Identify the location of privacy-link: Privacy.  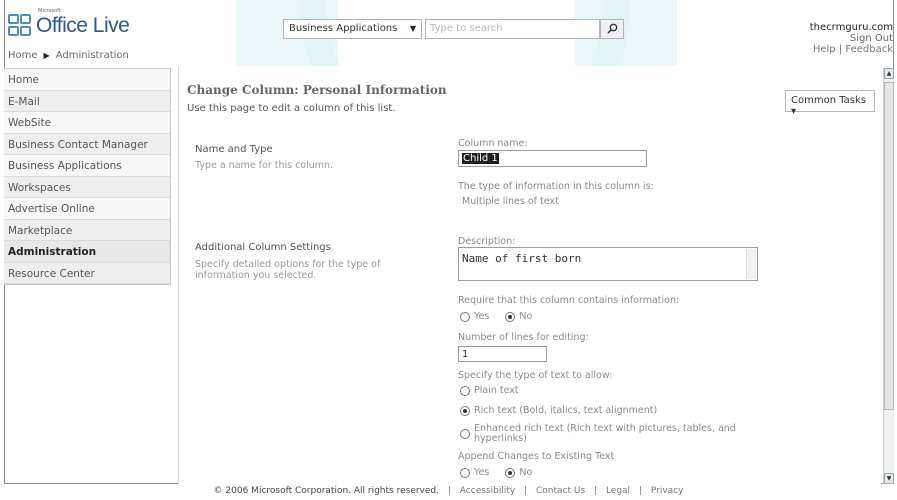
(667, 491).